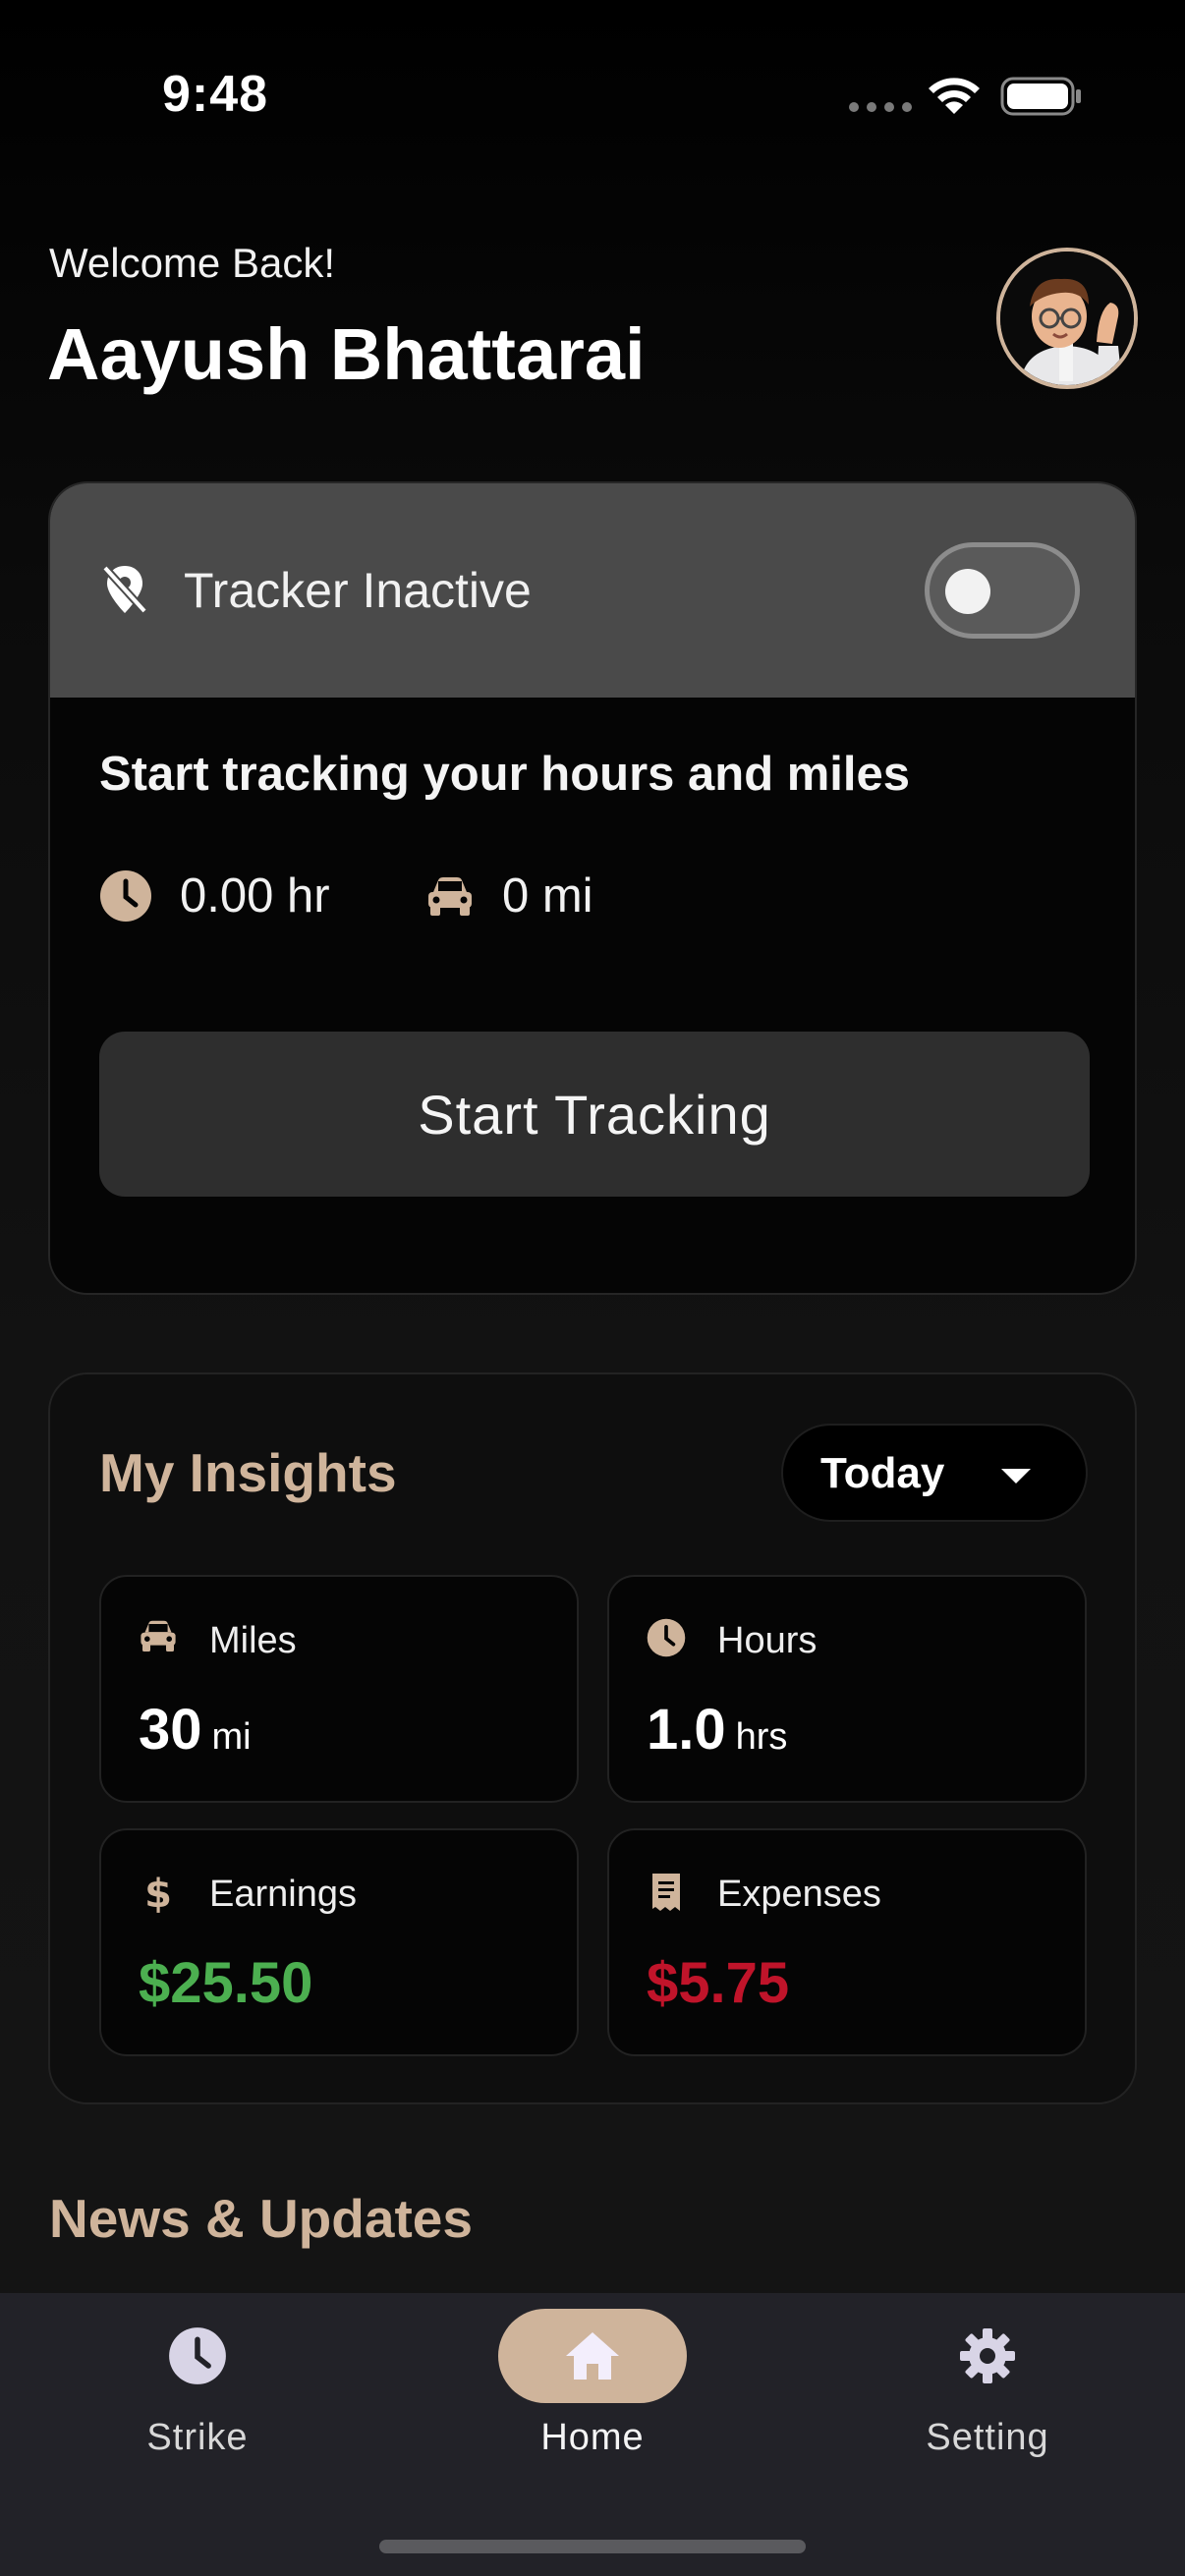  I want to click on hours-label: Hours, so click(768, 1640).